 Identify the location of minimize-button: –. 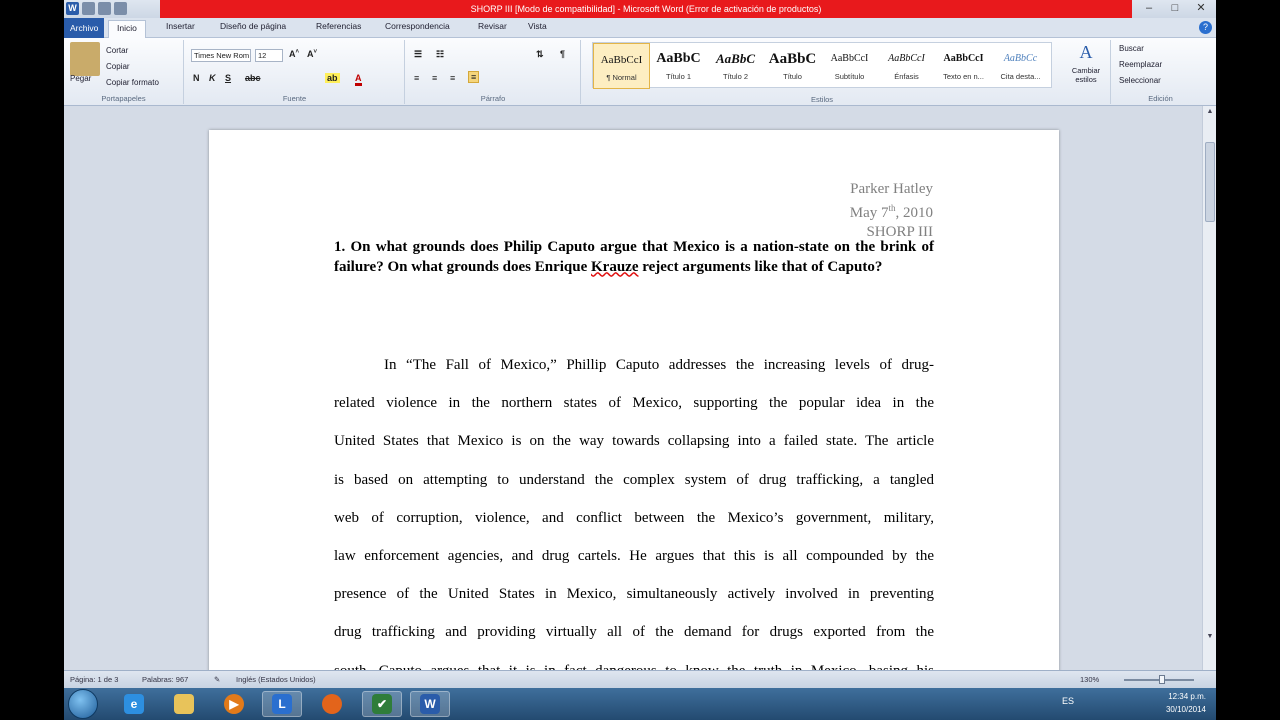
(1149, 9).